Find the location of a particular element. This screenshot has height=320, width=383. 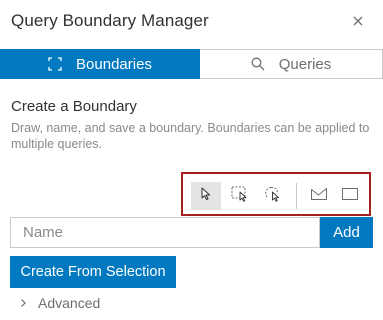

create-from-selection-button: Create From Selection is located at coordinates (93, 272).